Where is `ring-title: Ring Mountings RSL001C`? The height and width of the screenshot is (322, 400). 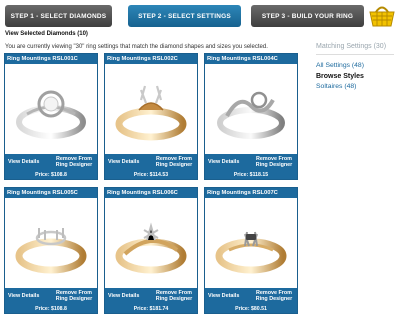 ring-title: Ring Mountings RSL001C is located at coordinates (51, 59).